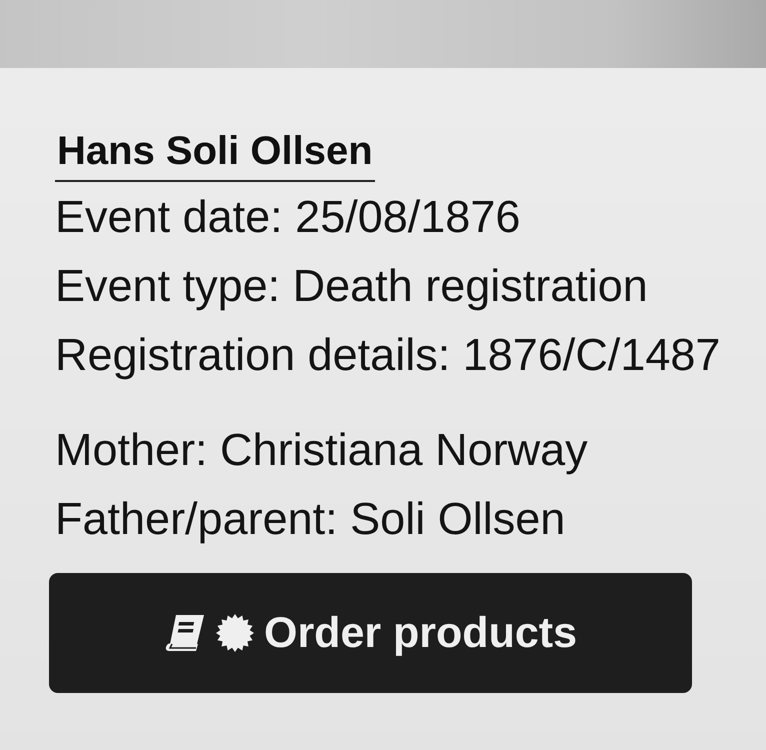 This screenshot has height=750, width=766. I want to click on parent-detail: Mother: Christiana Norway, so click(321, 450).